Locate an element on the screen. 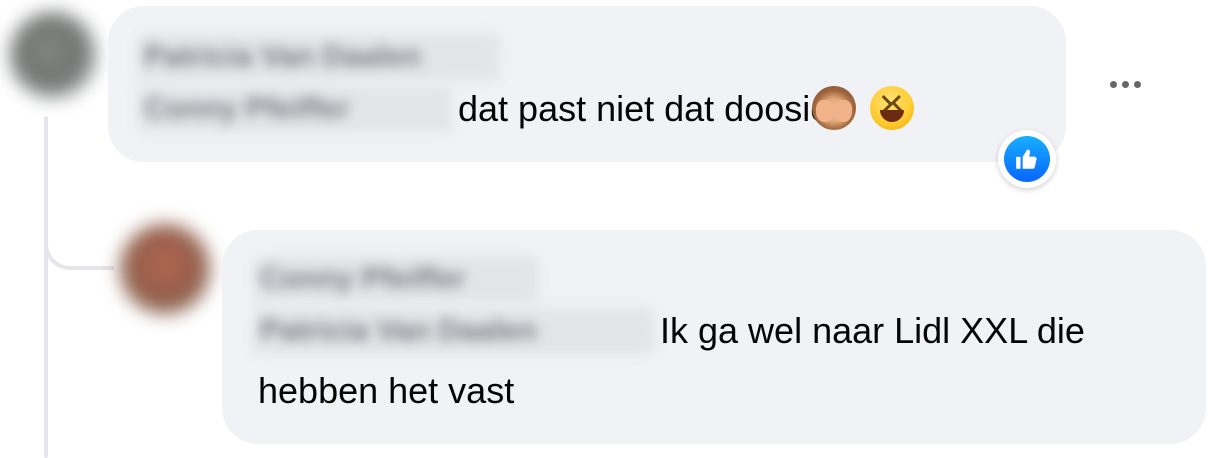  comment-text: dat past niet dat doosie is located at coordinates (644, 108).